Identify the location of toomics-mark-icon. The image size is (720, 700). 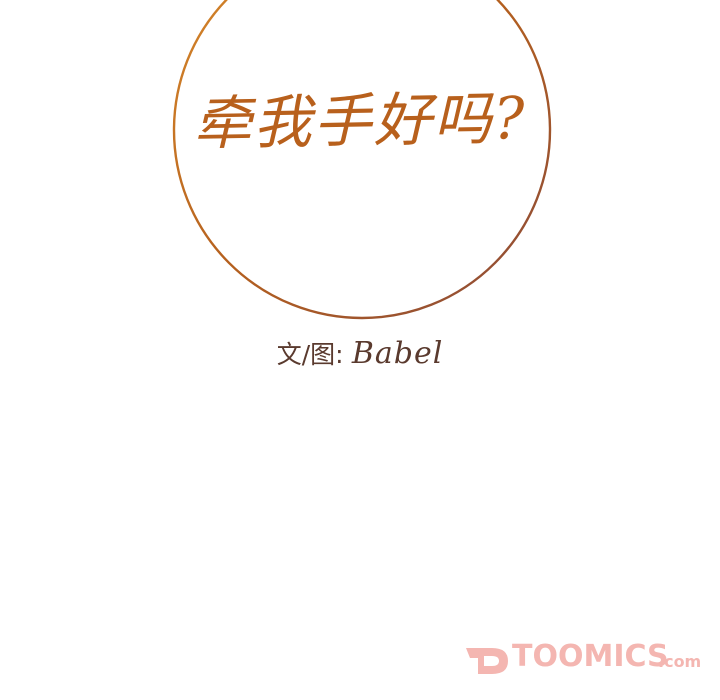
(487, 661).